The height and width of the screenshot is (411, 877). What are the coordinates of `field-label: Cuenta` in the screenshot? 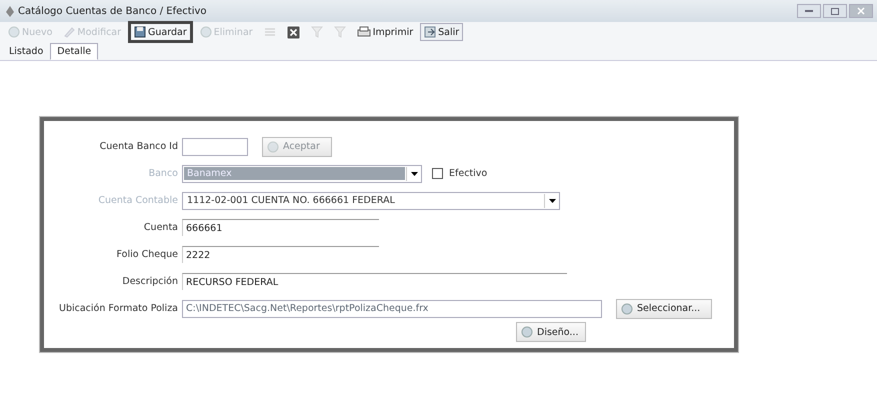 It's located at (161, 227).